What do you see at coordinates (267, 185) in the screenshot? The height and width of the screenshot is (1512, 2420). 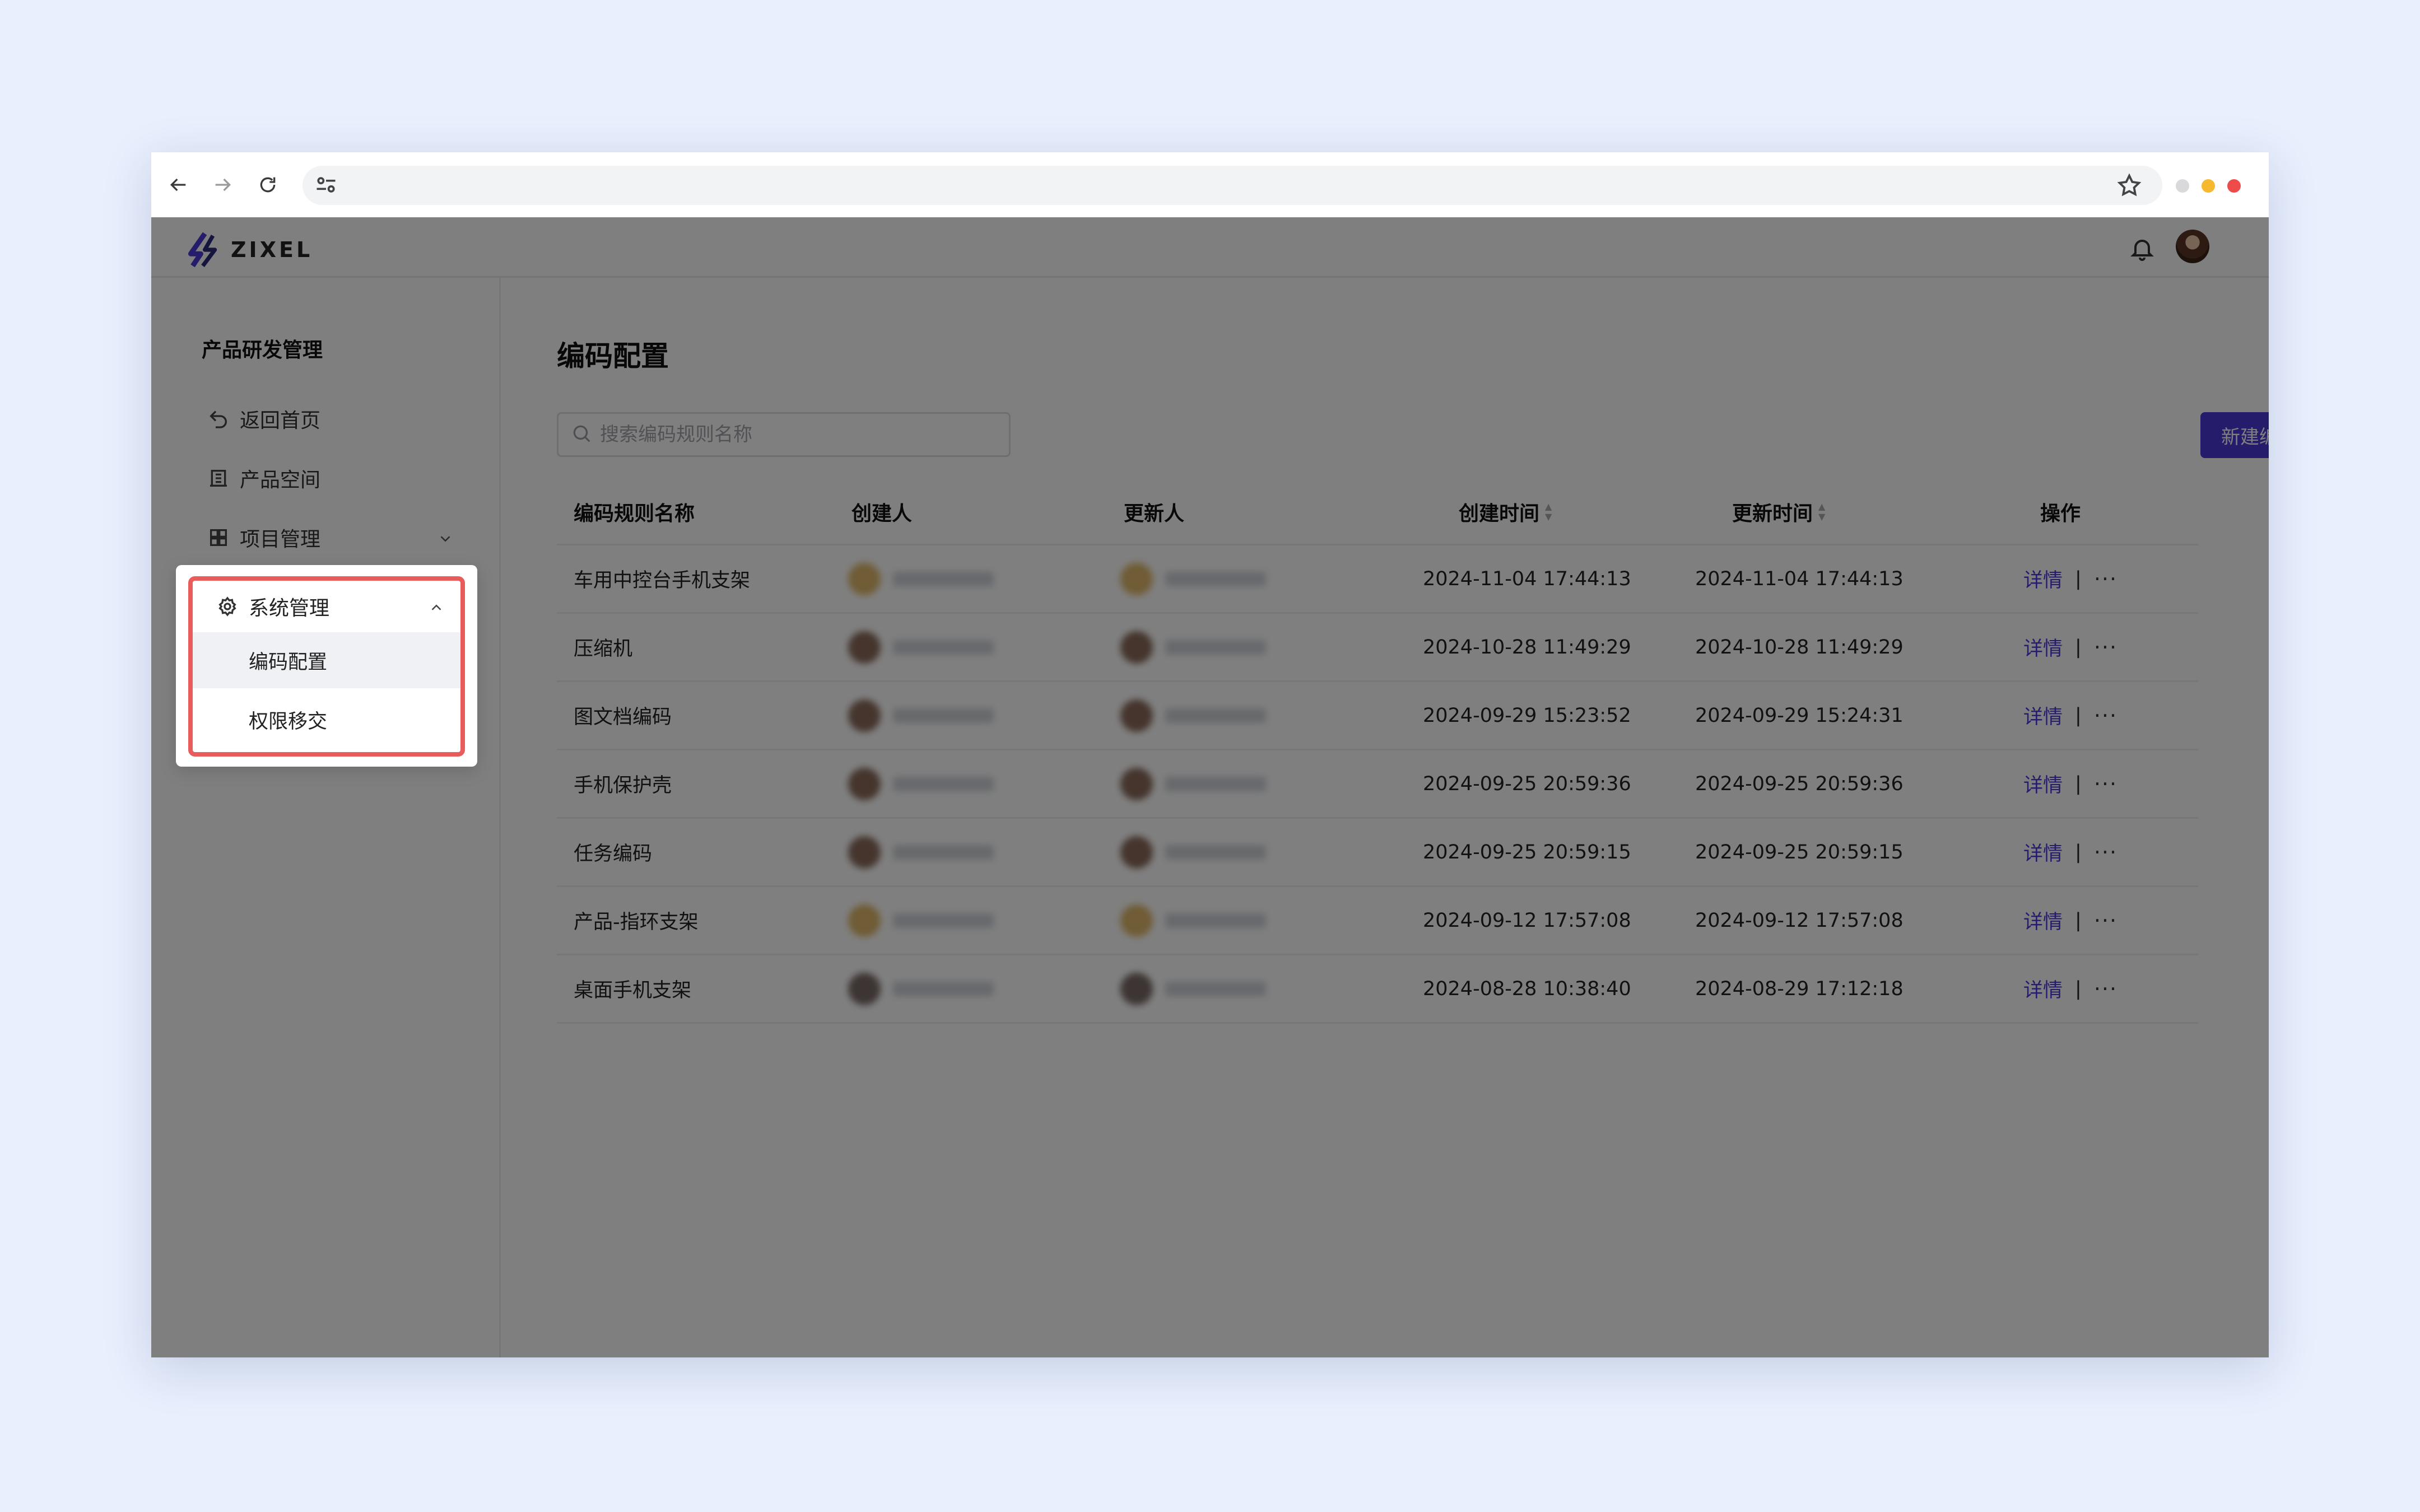 I see `reload-icon` at bounding box center [267, 185].